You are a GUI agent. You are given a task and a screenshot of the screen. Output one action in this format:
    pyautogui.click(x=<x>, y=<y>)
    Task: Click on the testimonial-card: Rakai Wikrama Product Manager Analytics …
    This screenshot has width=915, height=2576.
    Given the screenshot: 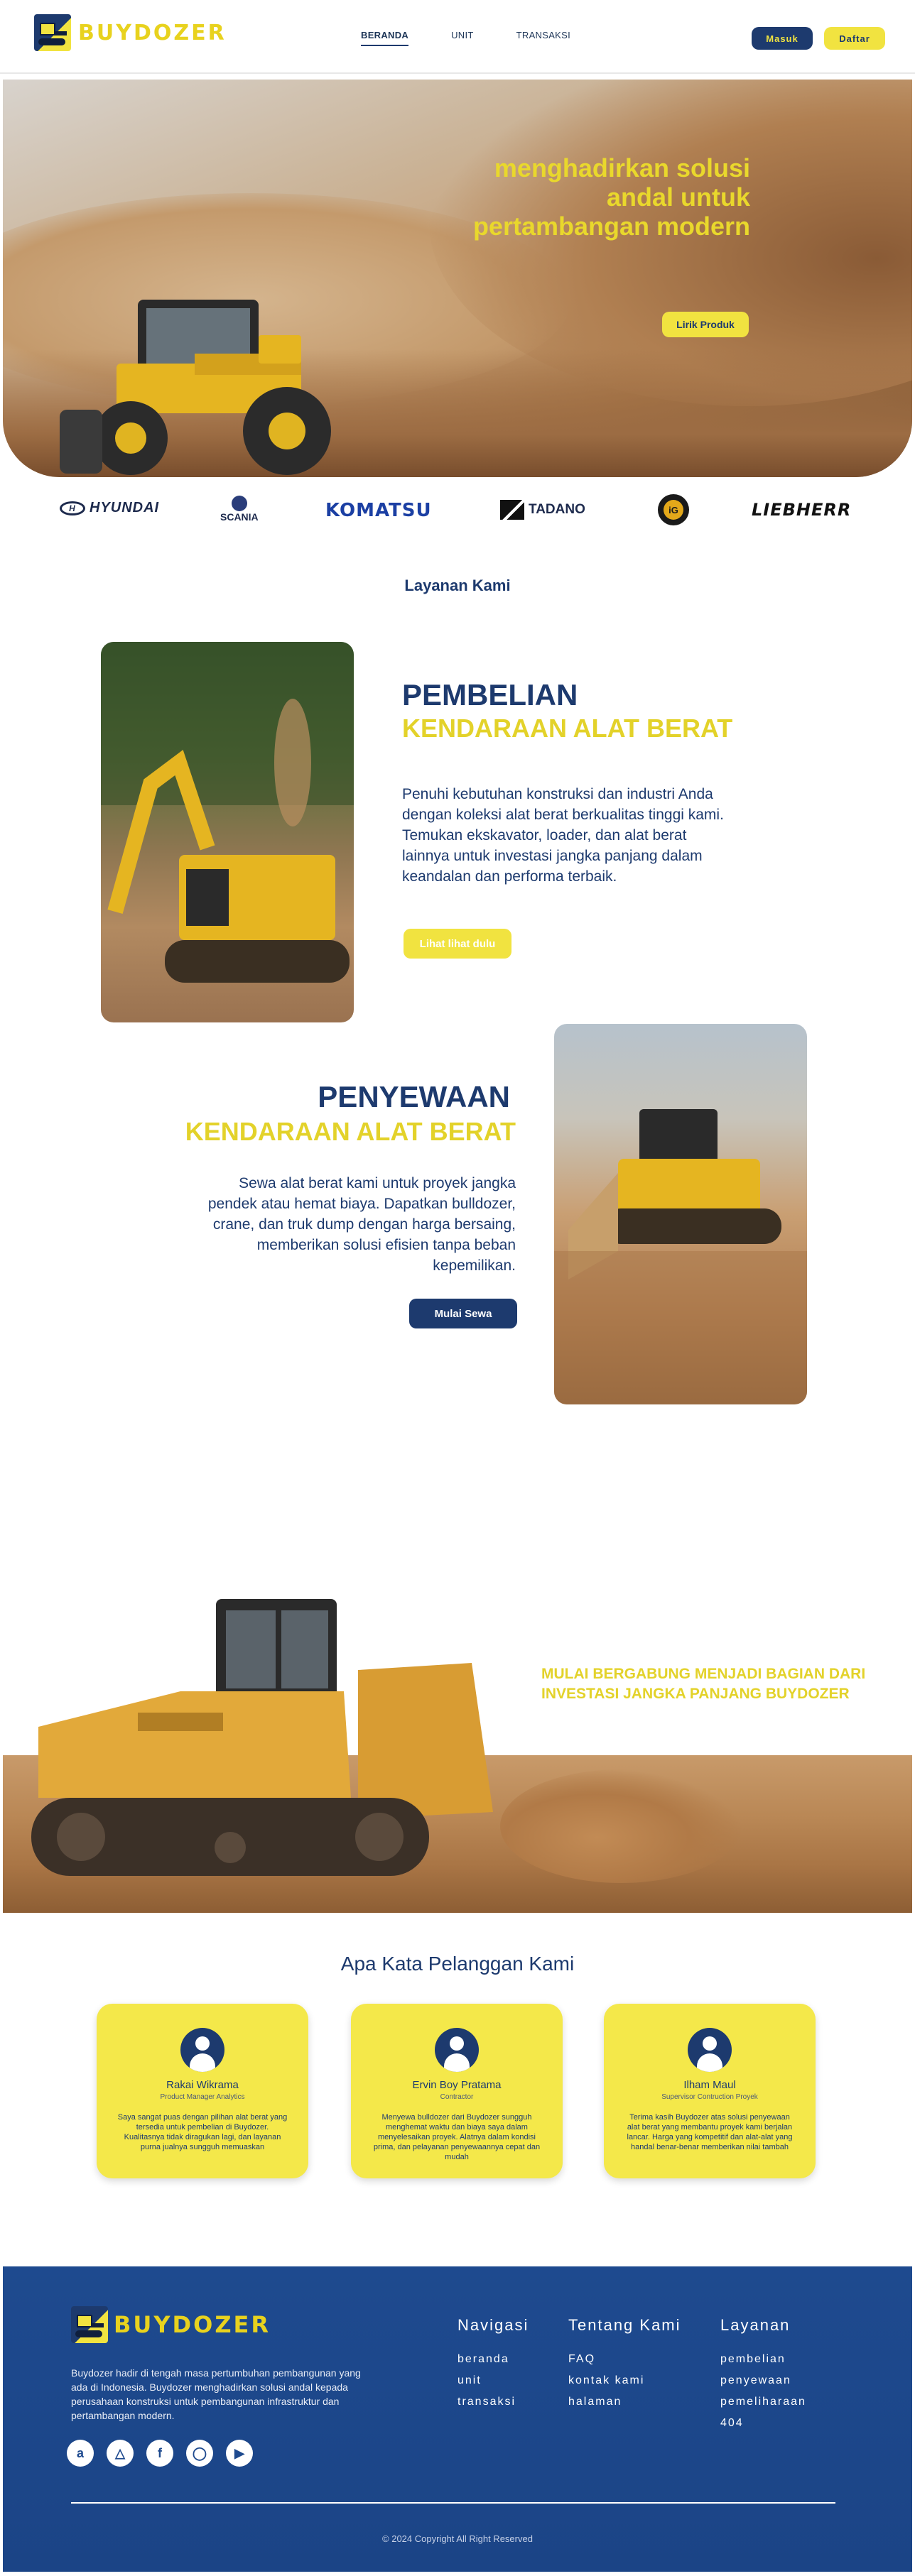 What is the action you would take?
    pyautogui.click(x=202, y=2091)
    